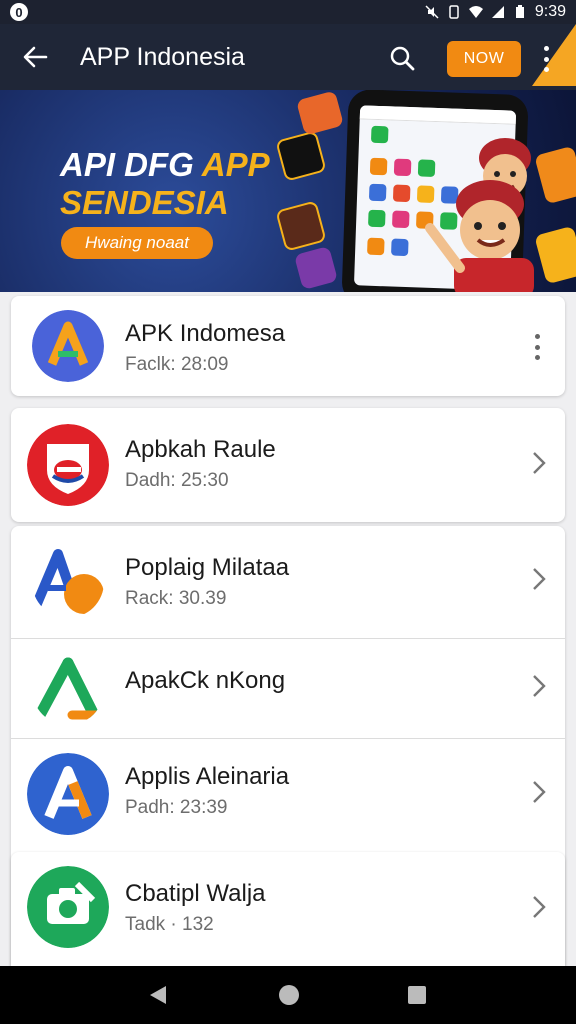 The height and width of the screenshot is (1024, 576). I want to click on banner-headline-line2: SENDESIA, so click(144, 202).